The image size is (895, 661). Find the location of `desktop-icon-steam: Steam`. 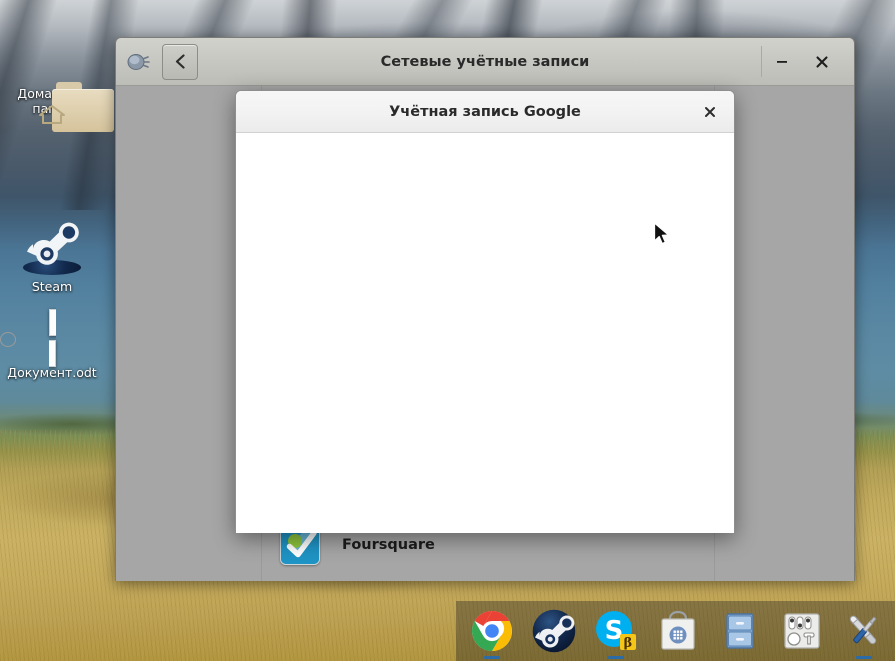

desktop-icon-steam: Steam is located at coordinates (52, 254).